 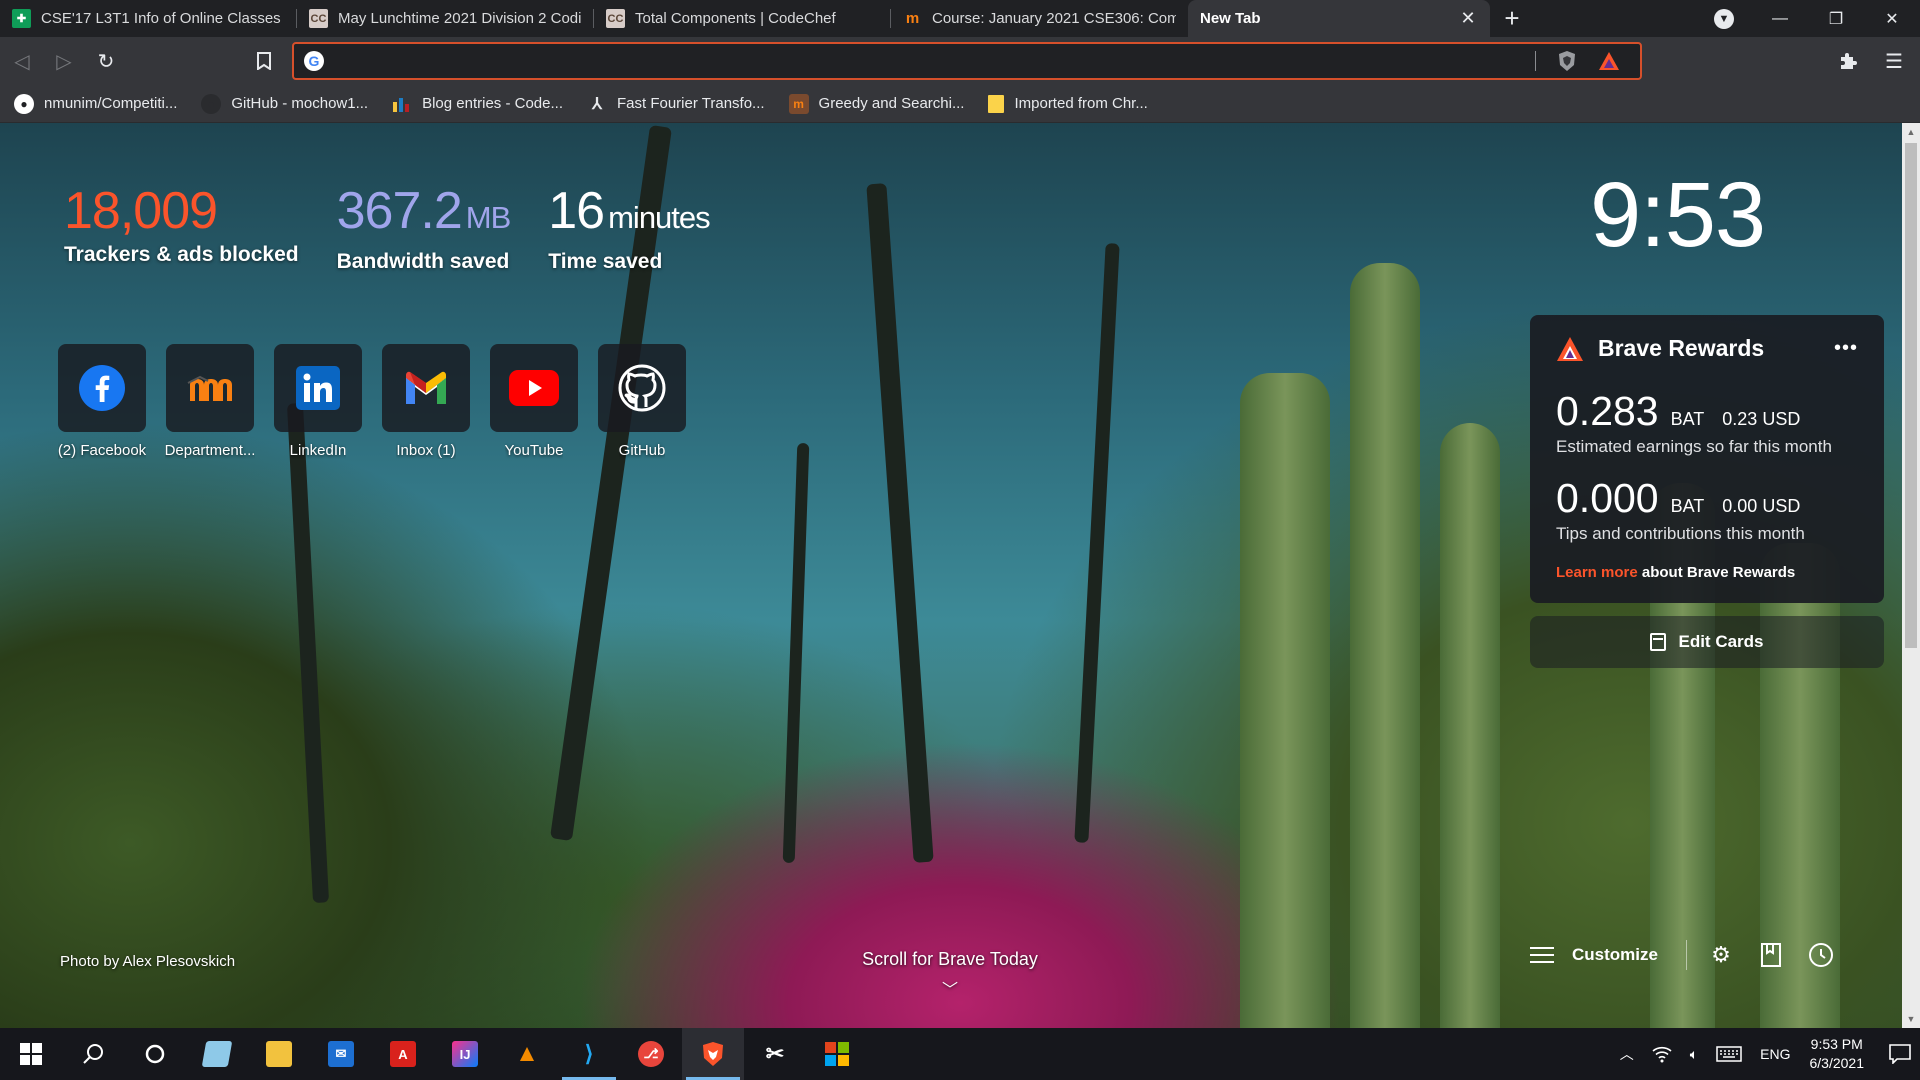 What do you see at coordinates (1468, 18) in the screenshot?
I see `close-tab-icon: ✕` at bounding box center [1468, 18].